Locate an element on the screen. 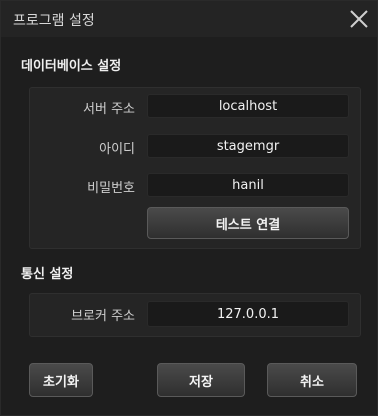  title-bar: 프로그램 설정 is located at coordinates (189, 19).